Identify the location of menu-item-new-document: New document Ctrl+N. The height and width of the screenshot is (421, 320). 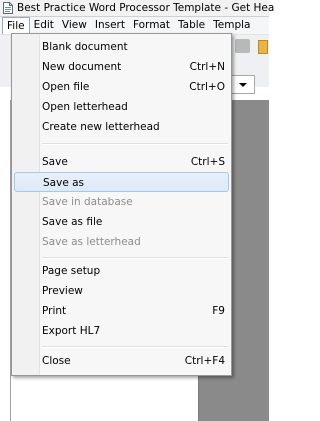
(121, 67).